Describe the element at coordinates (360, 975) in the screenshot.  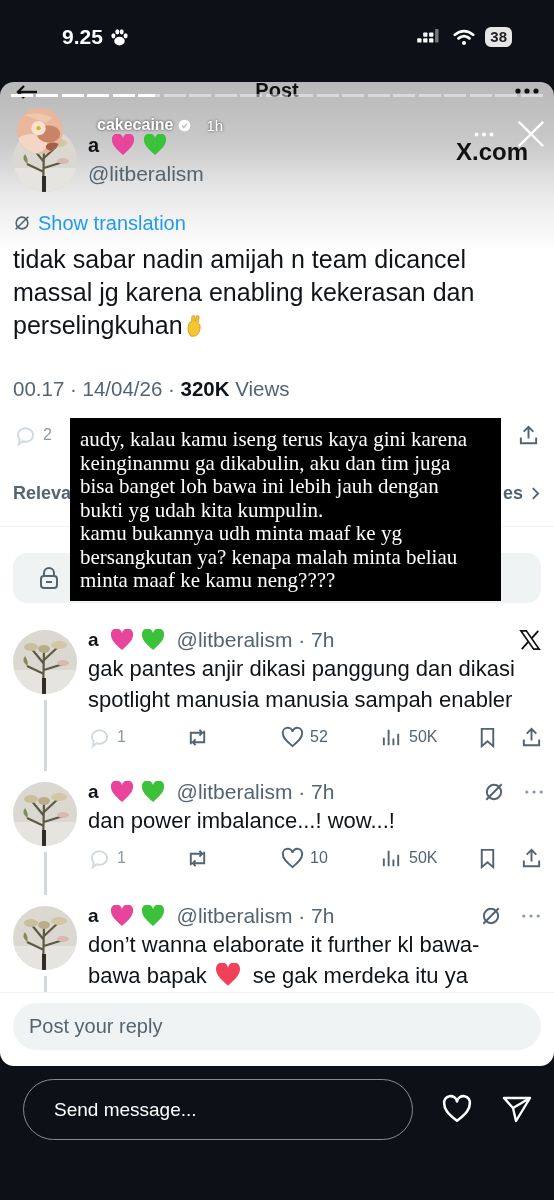
I see `reply-text: se gak merdeka itu ya` at that location.